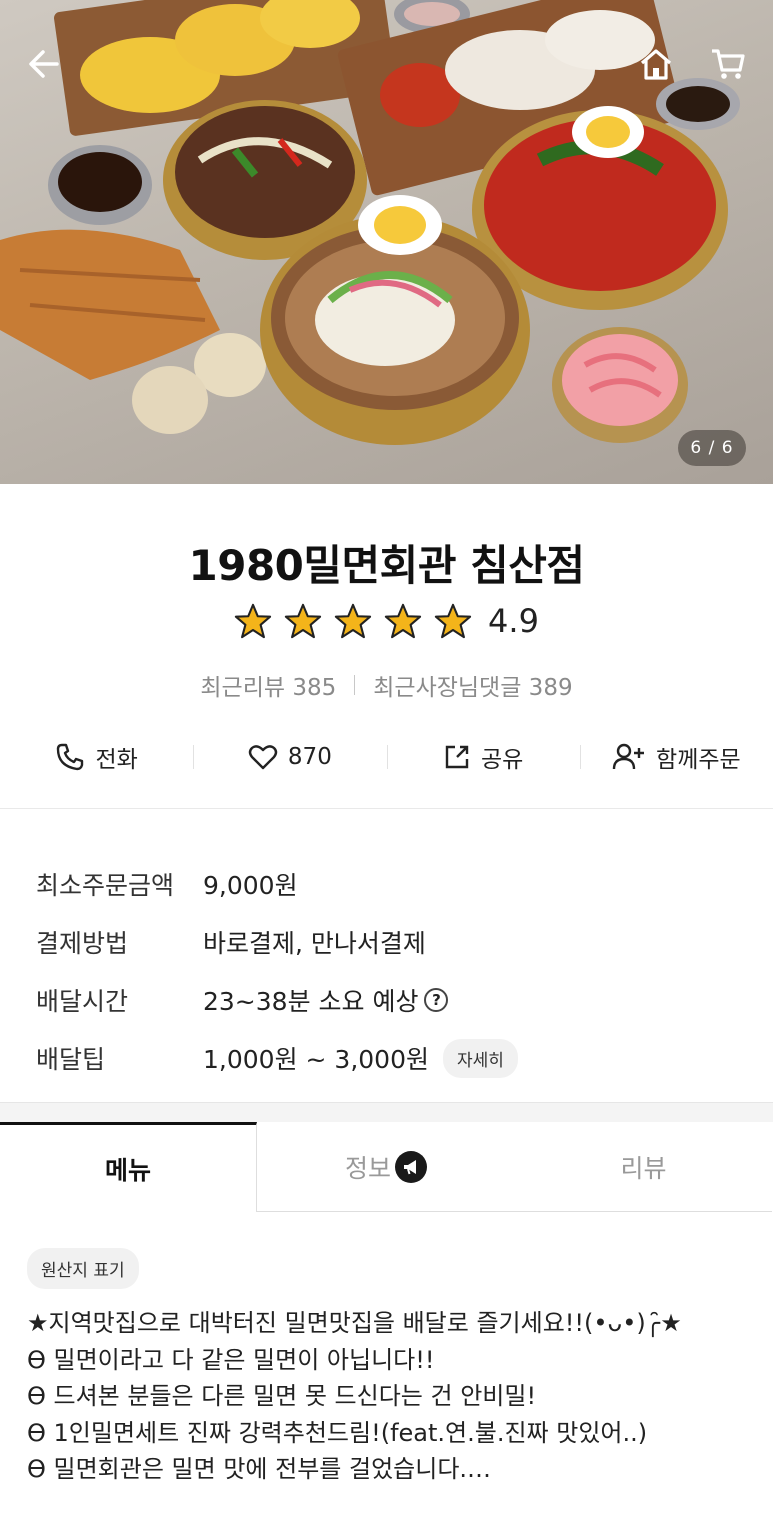 This screenshot has width=773, height=1526. What do you see at coordinates (268, 685) in the screenshot?
I see `recent-reviews-link: 최근리뷰 385` at bounding box center [268, 685].